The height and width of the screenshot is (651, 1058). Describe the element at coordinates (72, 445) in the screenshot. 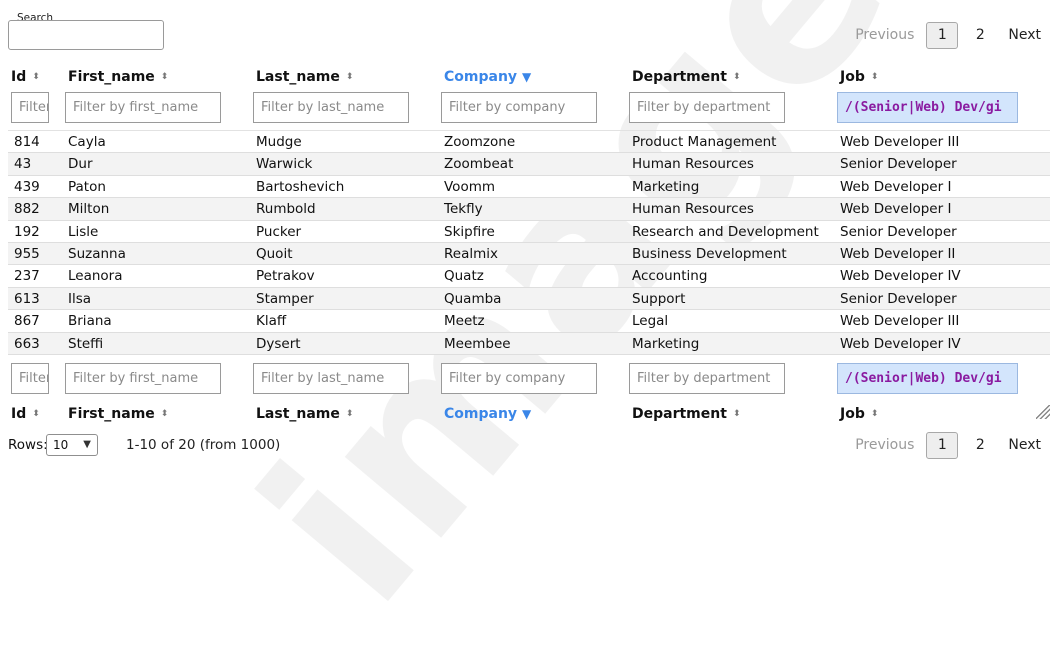

I see `rows-per-page-select: 10 ▼` at that location.